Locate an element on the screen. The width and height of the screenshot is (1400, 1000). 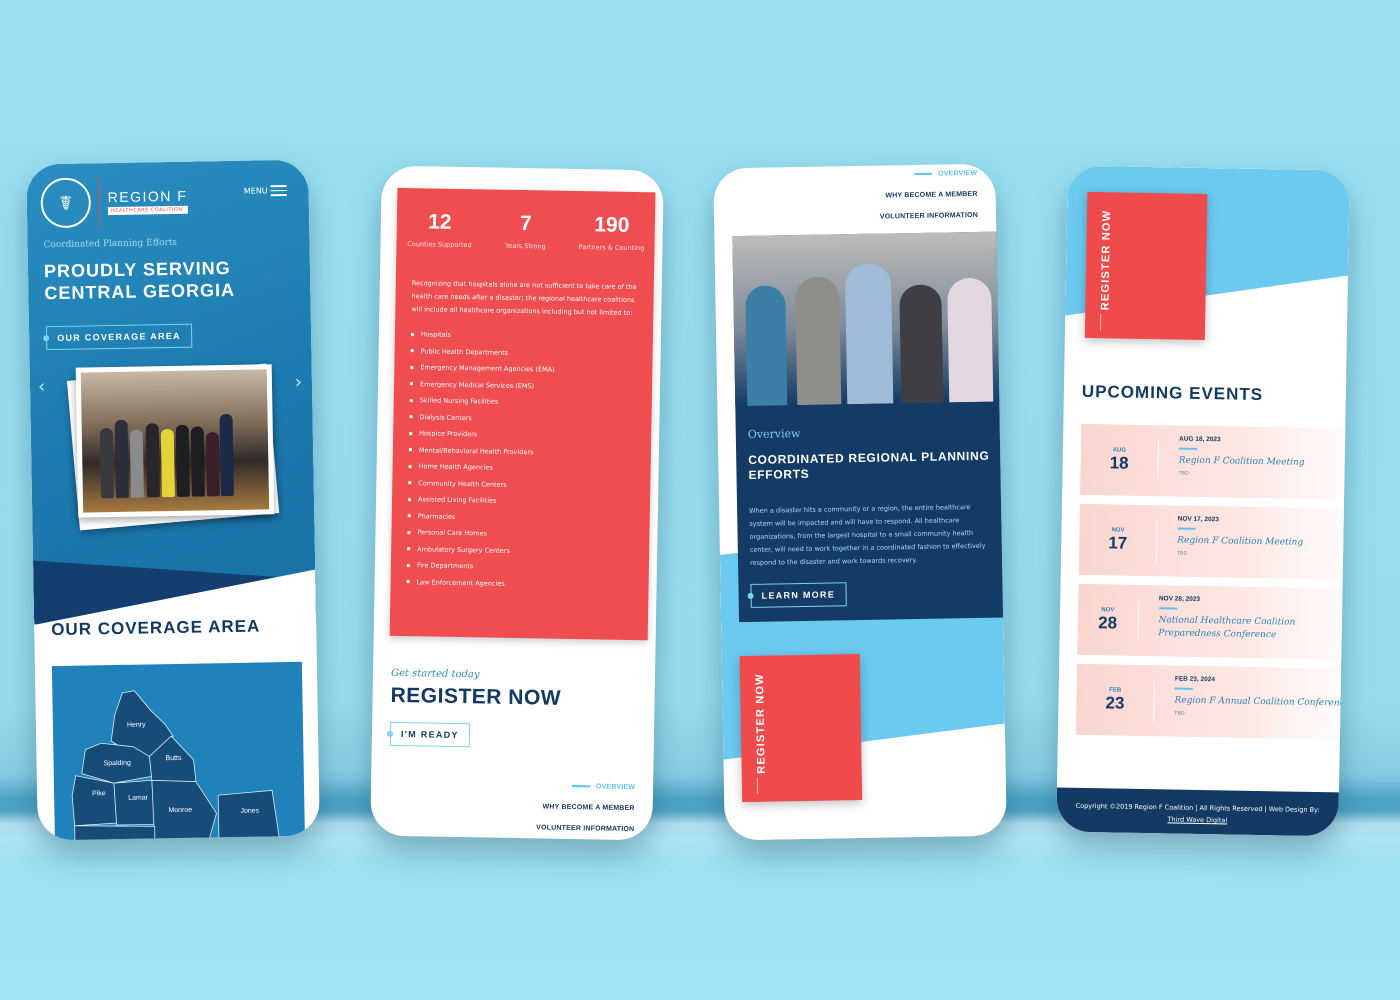
im-ready-button: I'M READY is located at coordinates (429, 734).